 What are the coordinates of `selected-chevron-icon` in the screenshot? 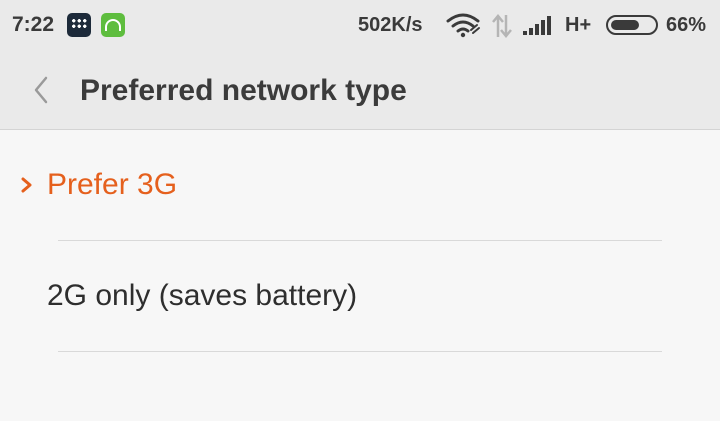 It's located at (26, 185).